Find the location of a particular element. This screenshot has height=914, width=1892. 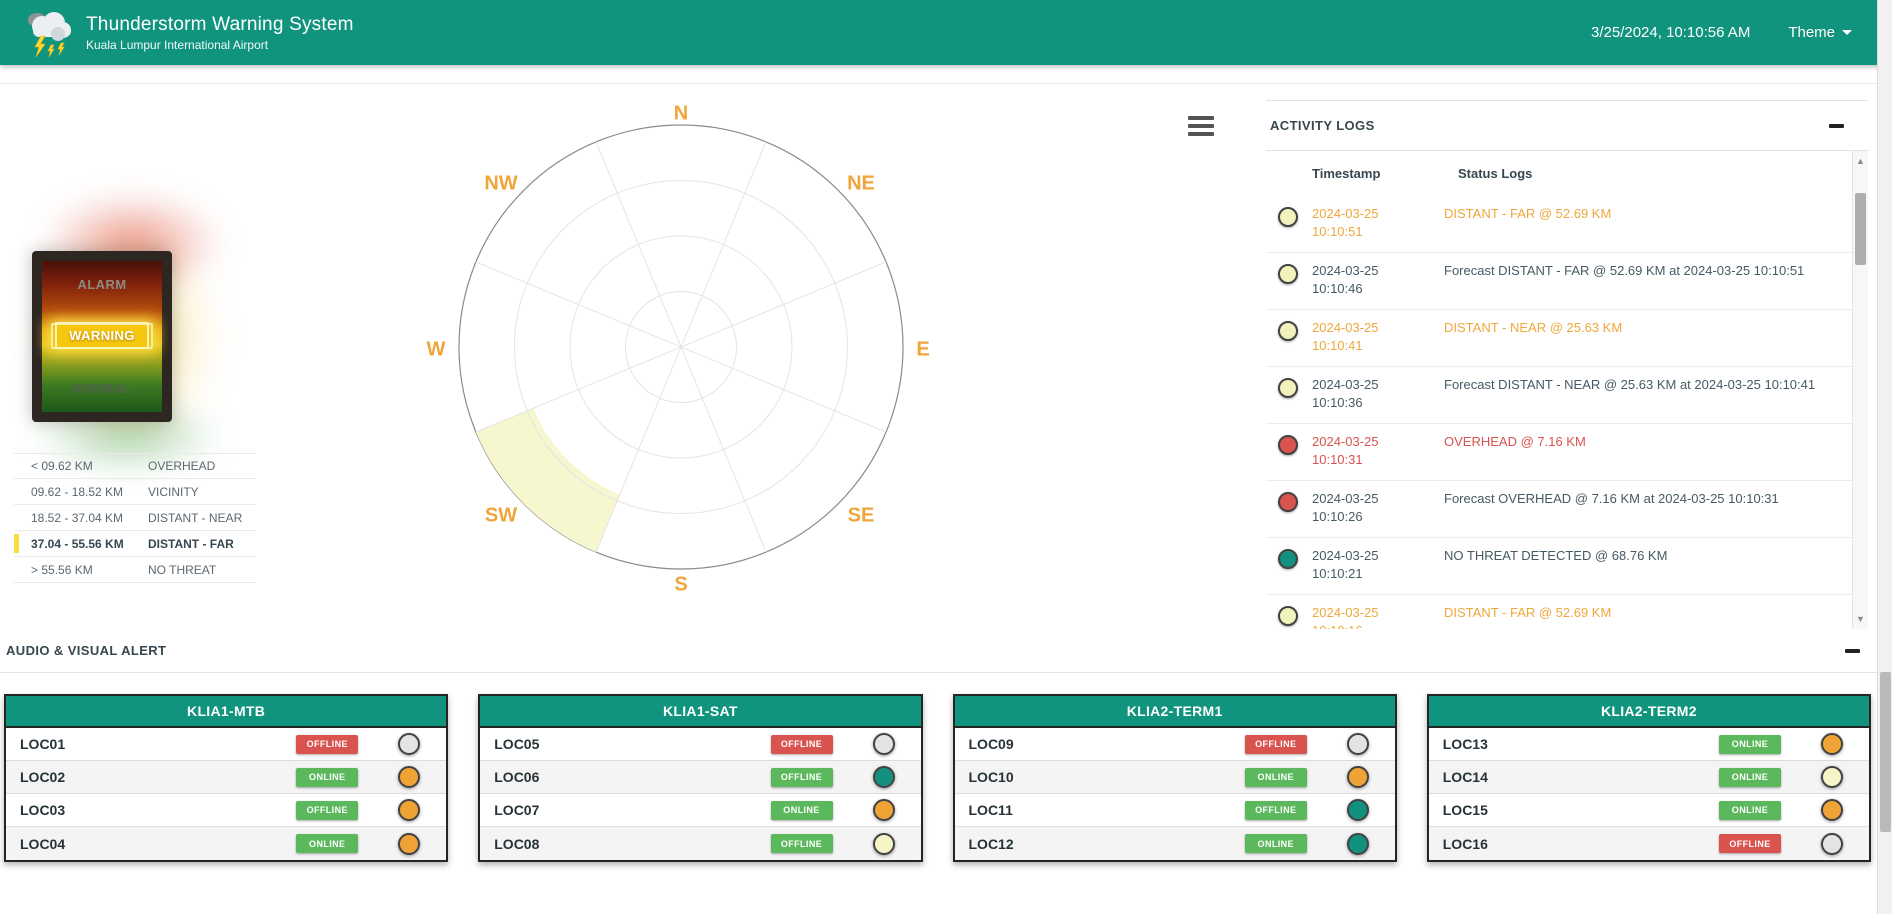

clock: 3/25/2024, 10:10:56 AM is located at coordinates (1671, 32).